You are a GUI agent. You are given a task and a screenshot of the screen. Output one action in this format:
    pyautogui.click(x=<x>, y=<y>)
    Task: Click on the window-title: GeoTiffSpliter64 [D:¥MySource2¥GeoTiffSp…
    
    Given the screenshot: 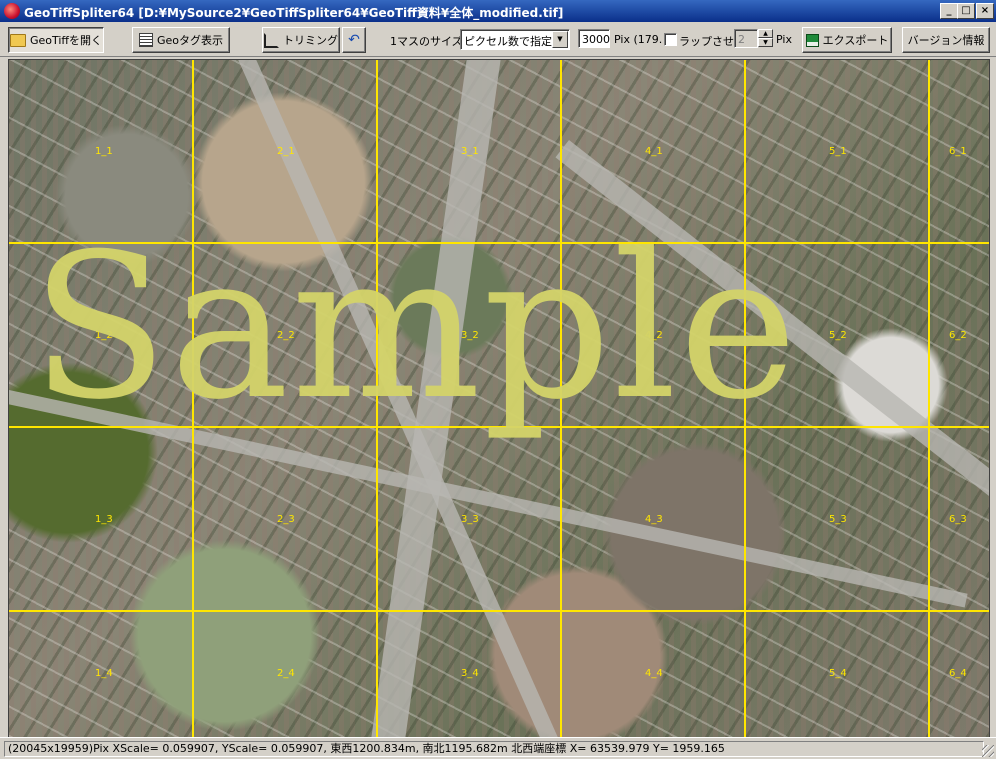 What is the action you would take?
    pyautogui.click(x=294, y=13)
    